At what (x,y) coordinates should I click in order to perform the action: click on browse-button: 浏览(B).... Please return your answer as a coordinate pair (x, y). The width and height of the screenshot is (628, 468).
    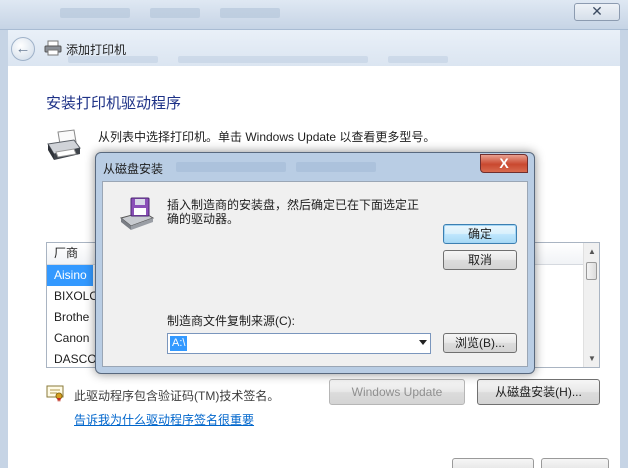
    Looking at the image, I should click on (480, 343).